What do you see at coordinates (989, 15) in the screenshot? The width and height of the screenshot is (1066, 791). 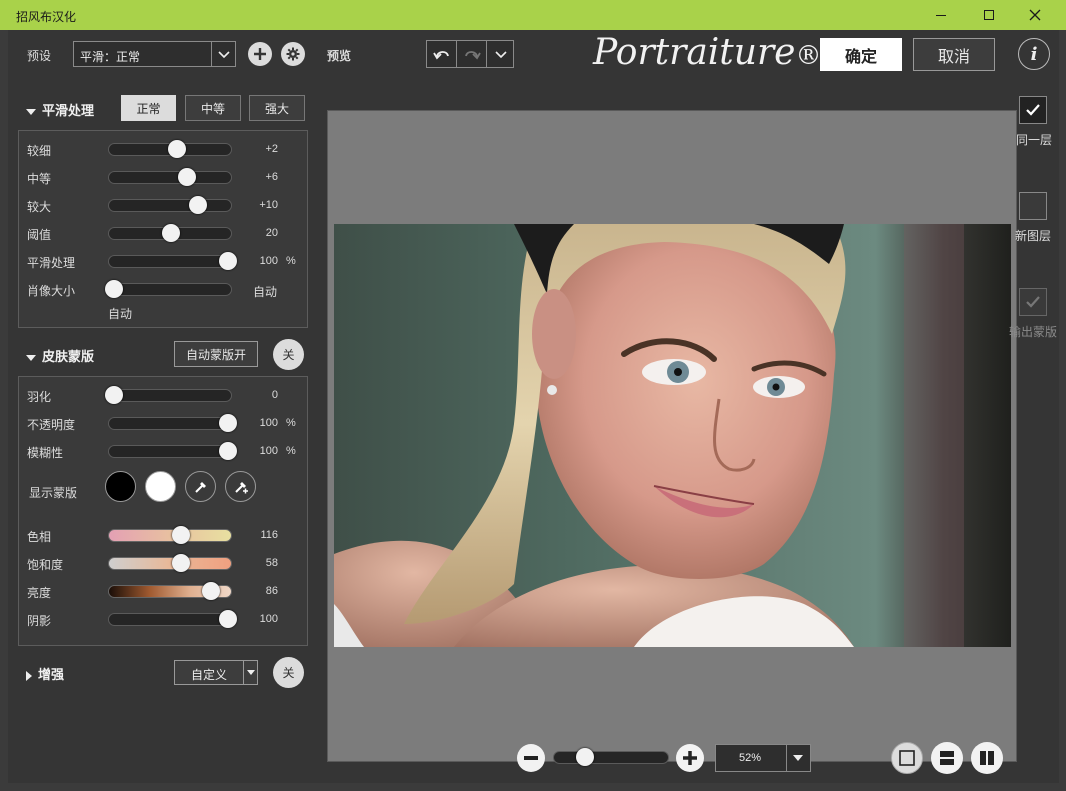 I see `maximize-button` at bounding box center [989, 15].